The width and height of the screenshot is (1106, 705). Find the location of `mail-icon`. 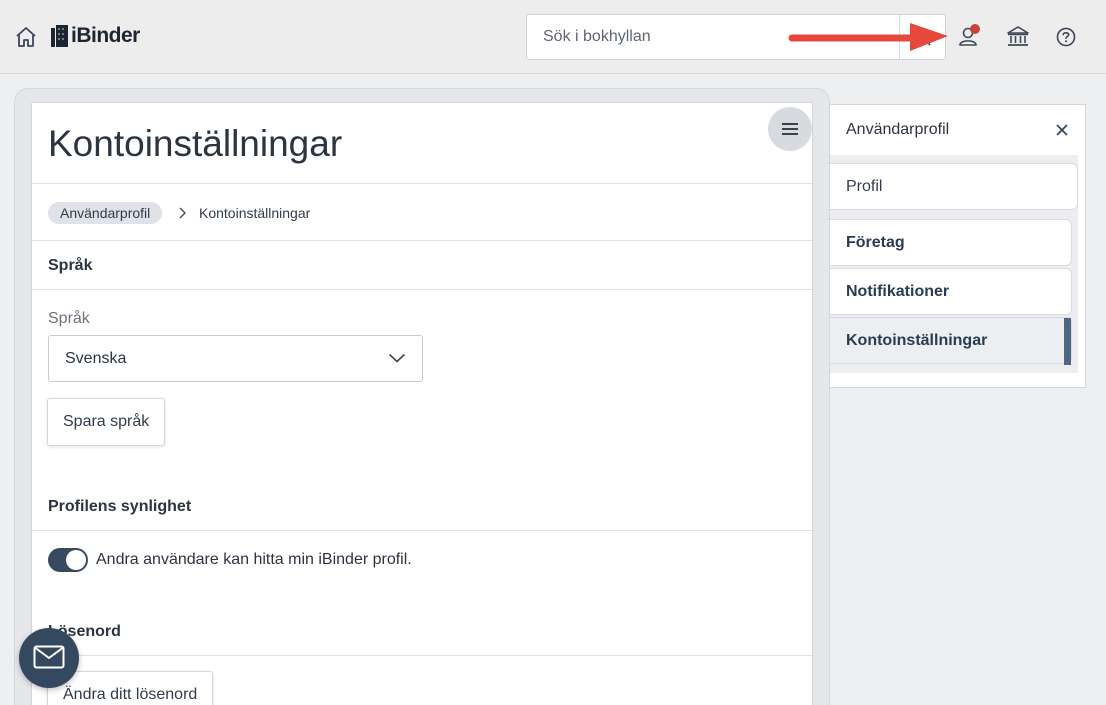

mail-icon is located at coordinates (49, 657).